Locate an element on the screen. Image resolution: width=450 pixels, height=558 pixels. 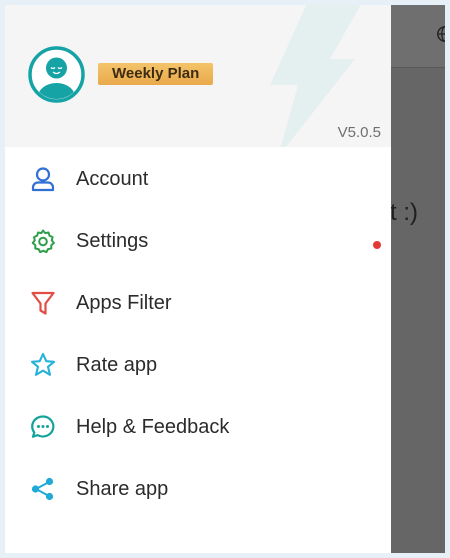
menu-label-rate-app: Rate app is located at coordinates (117, 365).